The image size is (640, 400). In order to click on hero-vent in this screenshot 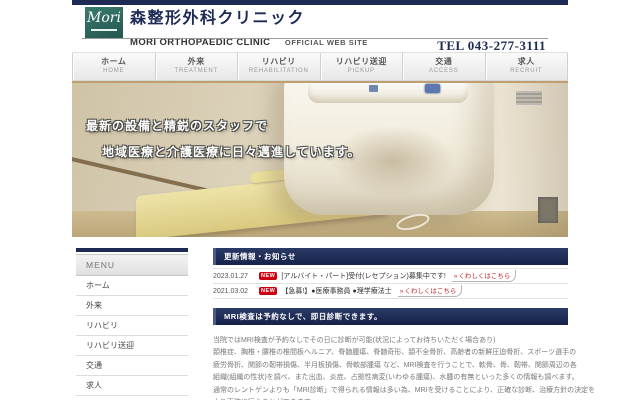, I will do `click(529, 98)`.